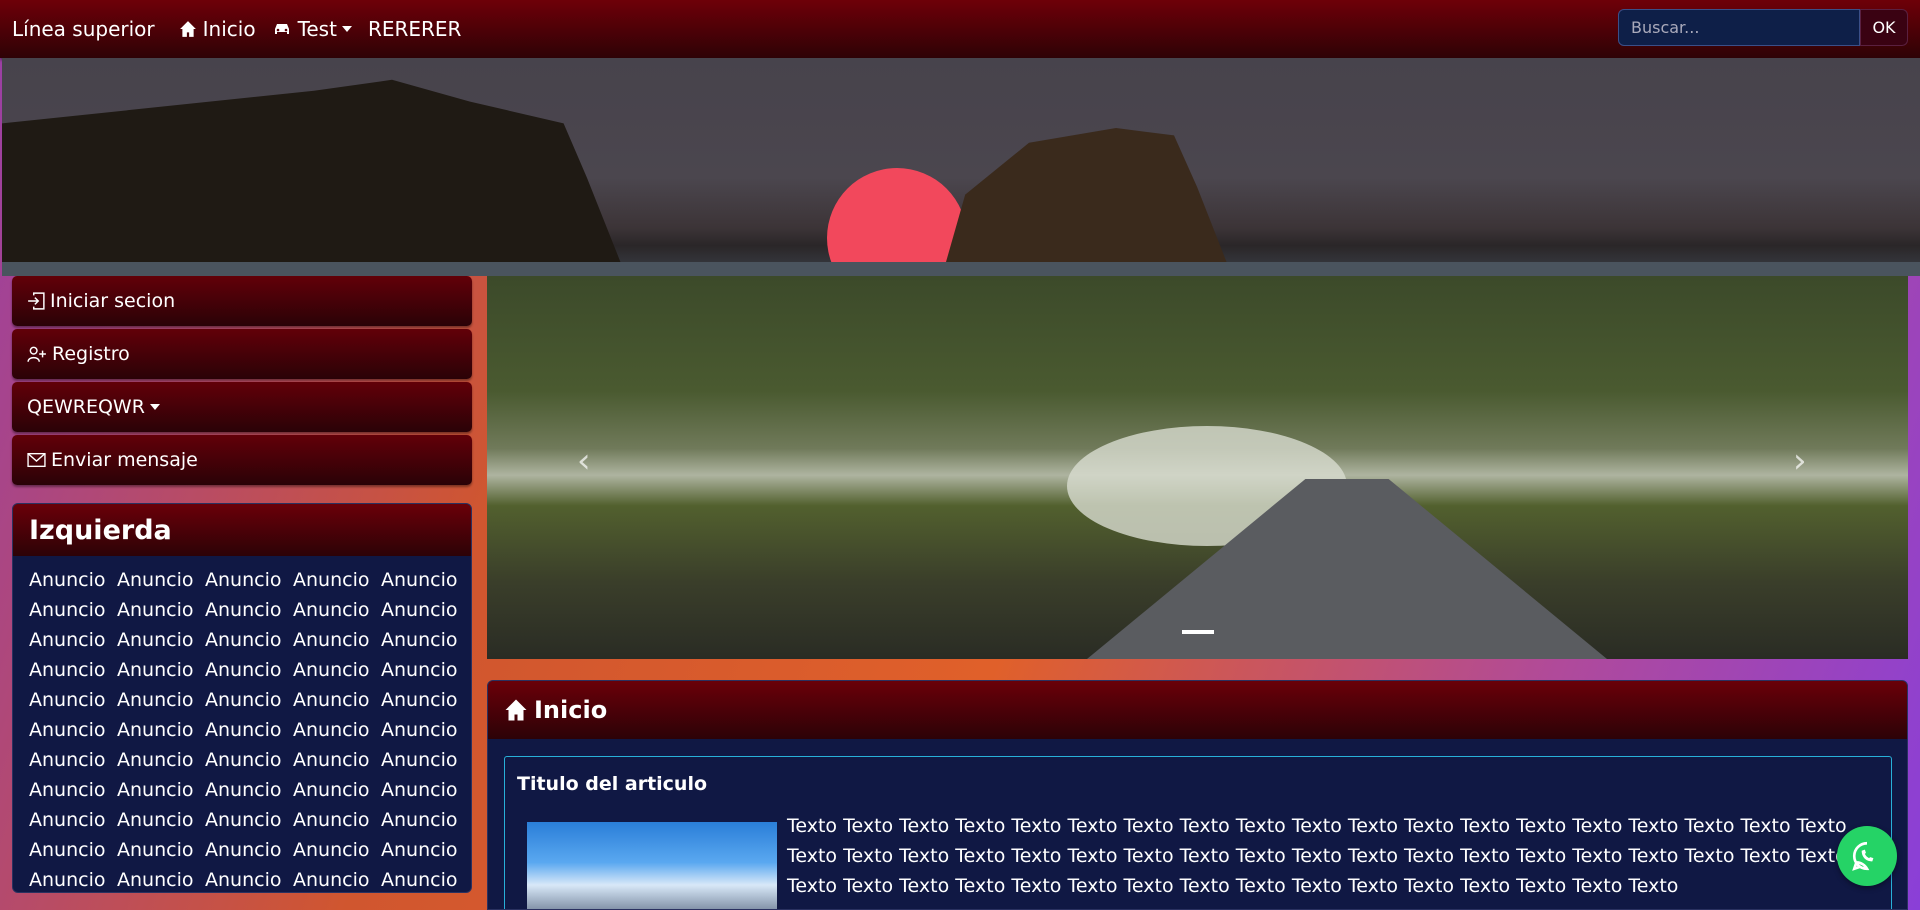 This screenshot has width=1920, height=910. I want to click on content-title: Inicio, so click(571, 710).